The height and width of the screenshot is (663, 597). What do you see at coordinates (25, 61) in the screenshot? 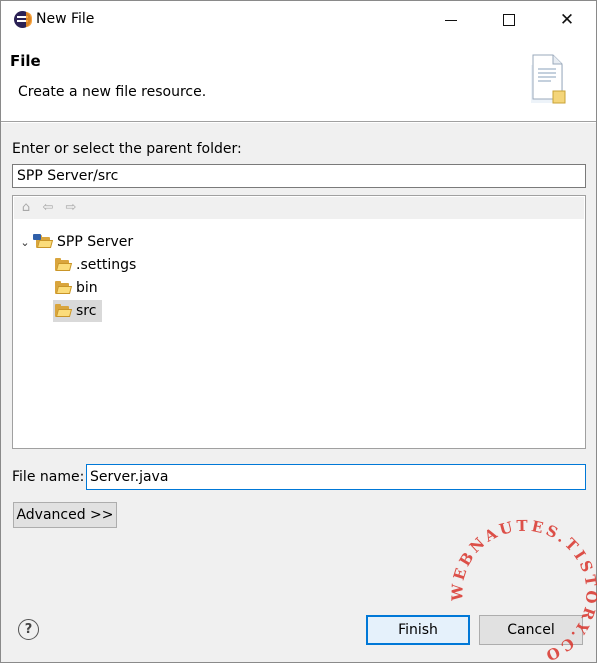
I see `page-title: File` at bounding box center [25, 61].